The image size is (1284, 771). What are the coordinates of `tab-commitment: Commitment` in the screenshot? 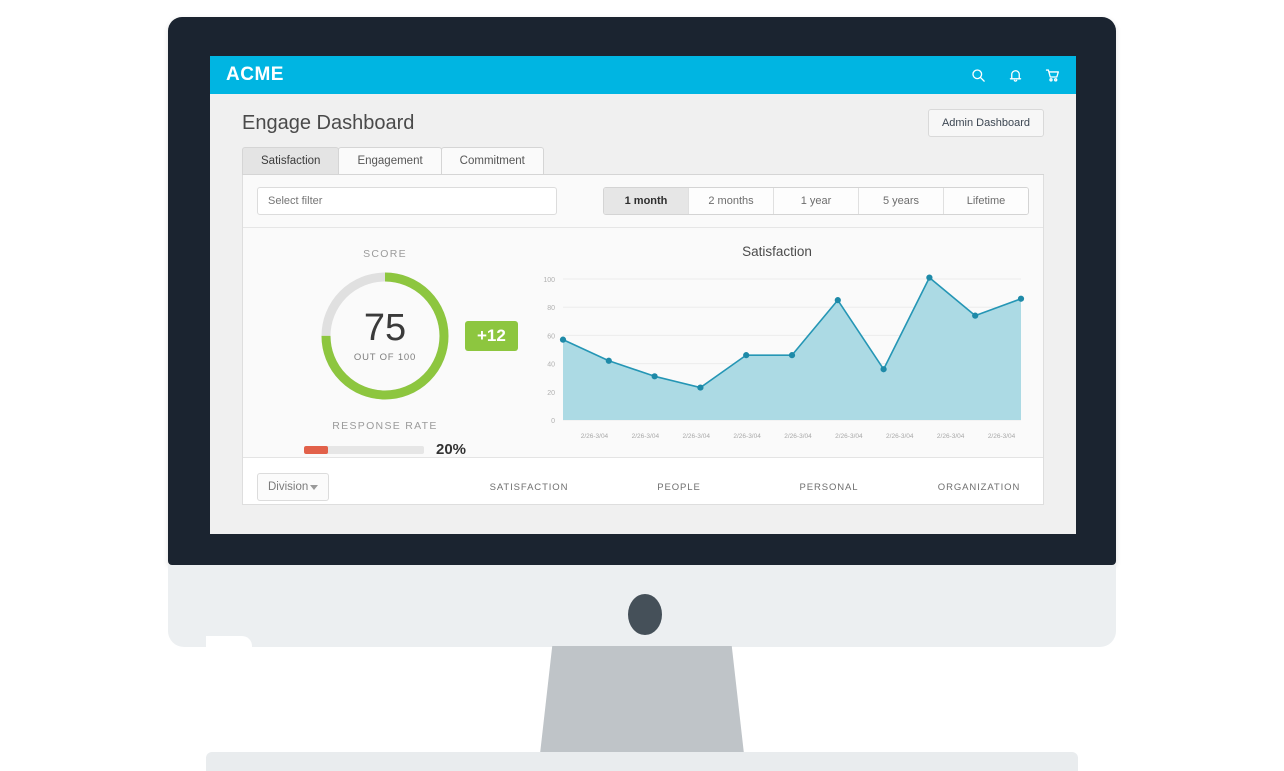 It's located at (492, 160).